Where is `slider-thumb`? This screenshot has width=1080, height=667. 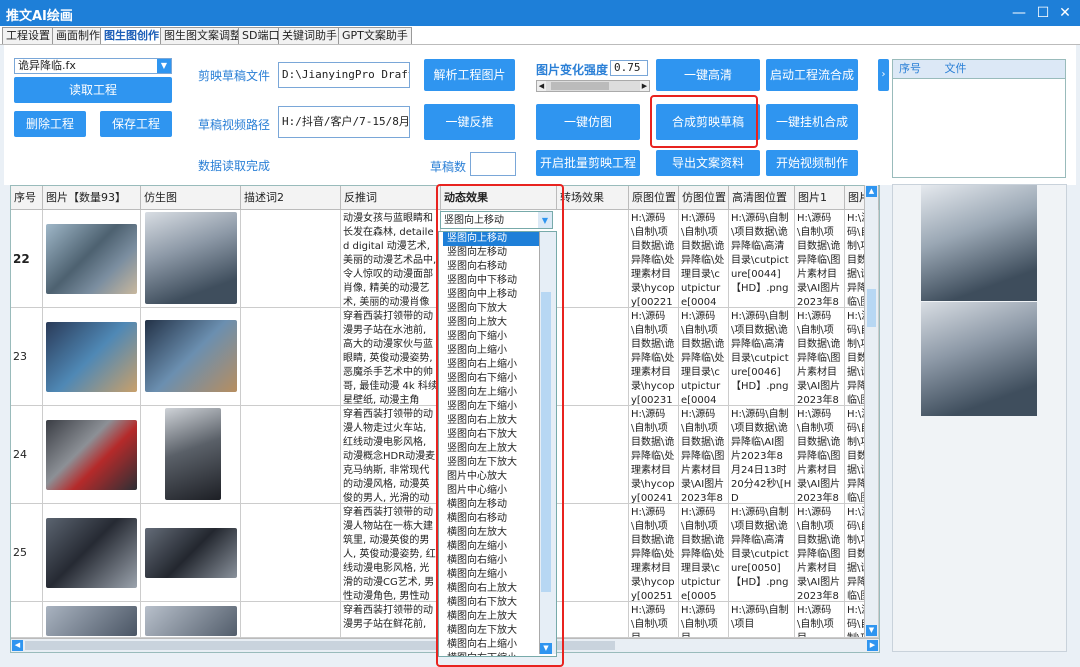
slider-thumb is located at coordinates (580, 86).